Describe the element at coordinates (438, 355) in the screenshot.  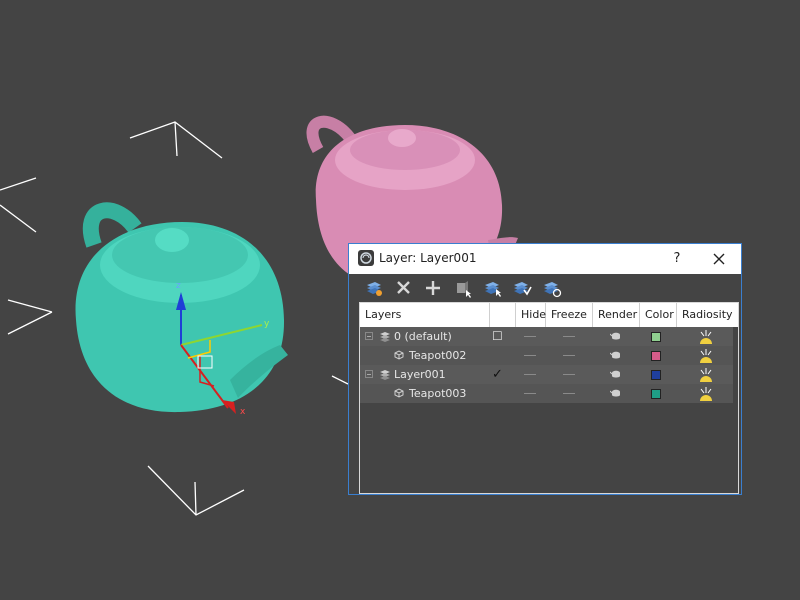
I see `object-name: Teapot002` at that location.